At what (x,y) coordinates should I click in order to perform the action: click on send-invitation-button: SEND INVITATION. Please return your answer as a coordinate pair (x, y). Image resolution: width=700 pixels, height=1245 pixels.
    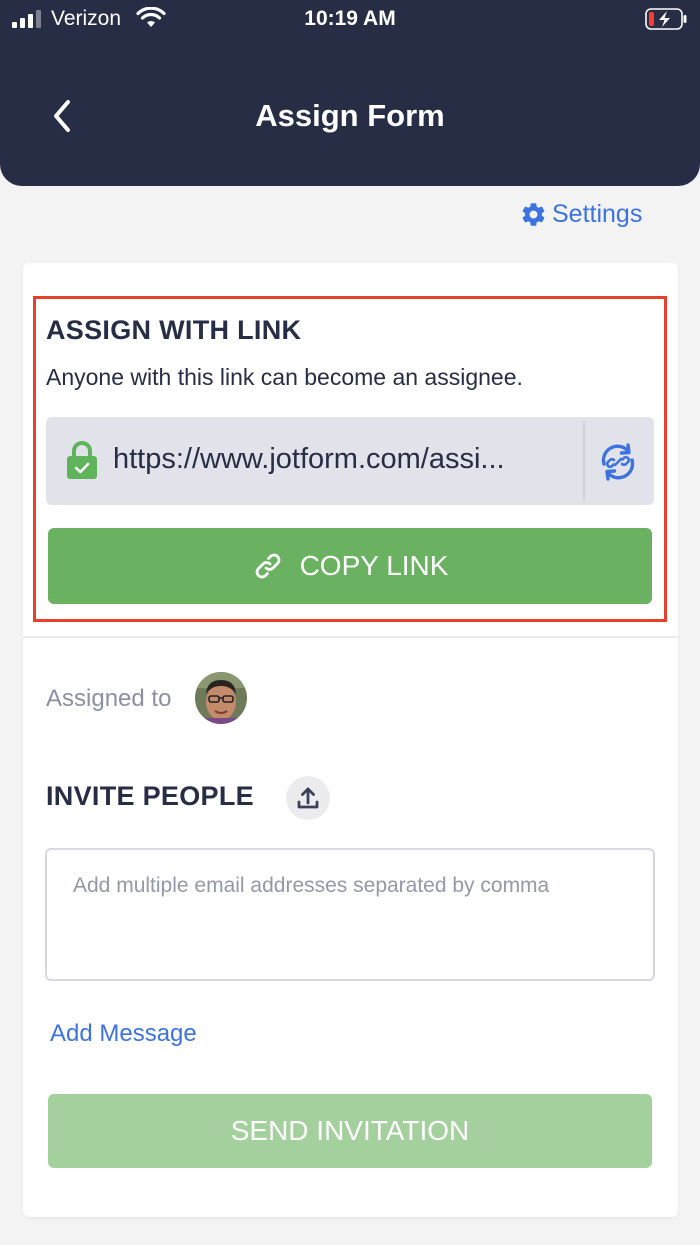
    Looking at the image, I should click on (350, 1131).